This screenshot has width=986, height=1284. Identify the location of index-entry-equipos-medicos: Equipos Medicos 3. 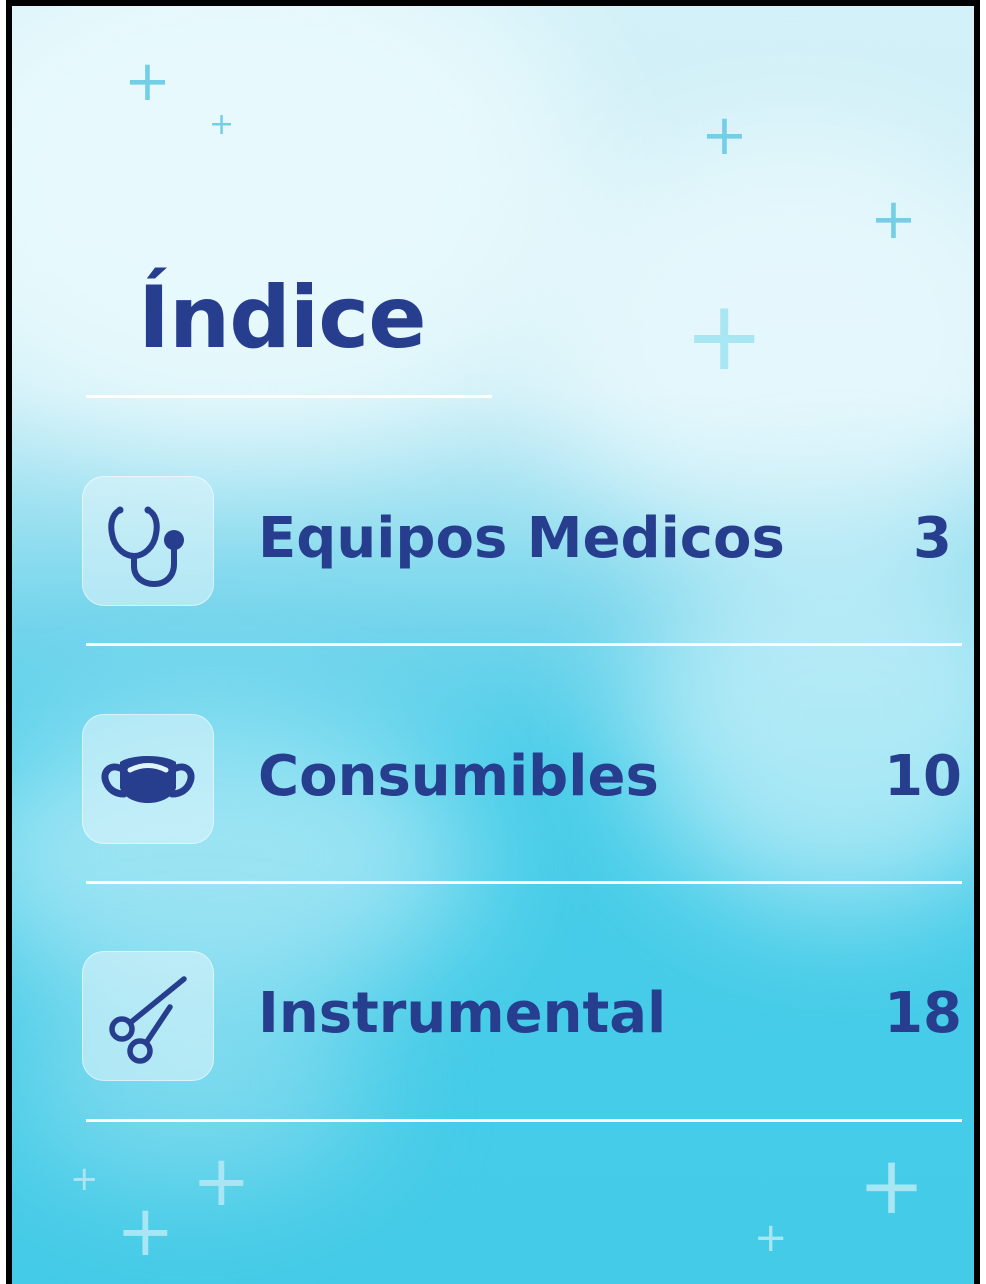
(525, 541).